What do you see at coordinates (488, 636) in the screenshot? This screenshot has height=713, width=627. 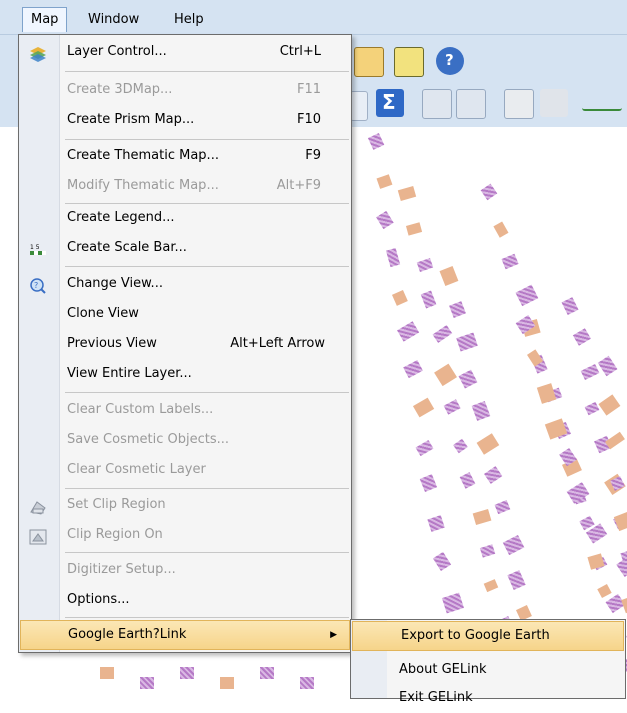 I see `submenu-item-export-to-google-earth: Export to Google Earth` at bounding box center [488, 636].